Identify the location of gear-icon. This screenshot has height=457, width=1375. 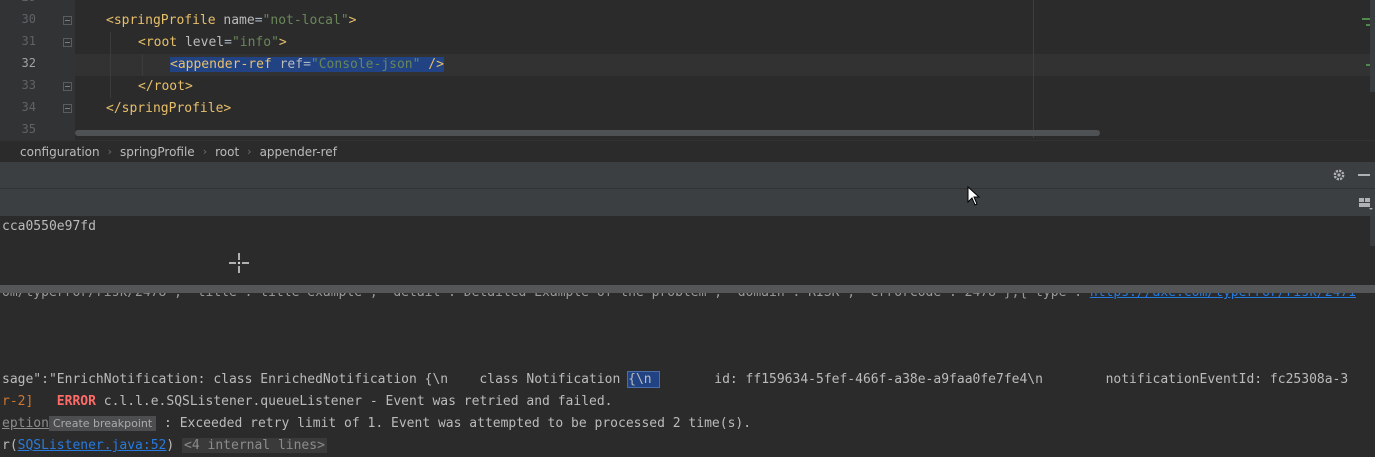
(1339, 175).